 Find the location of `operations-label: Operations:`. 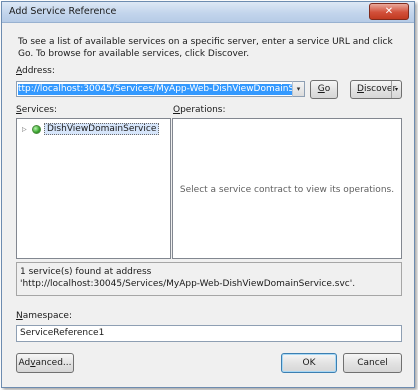

operations-label: Operations: is located at coordinates (199, 110).